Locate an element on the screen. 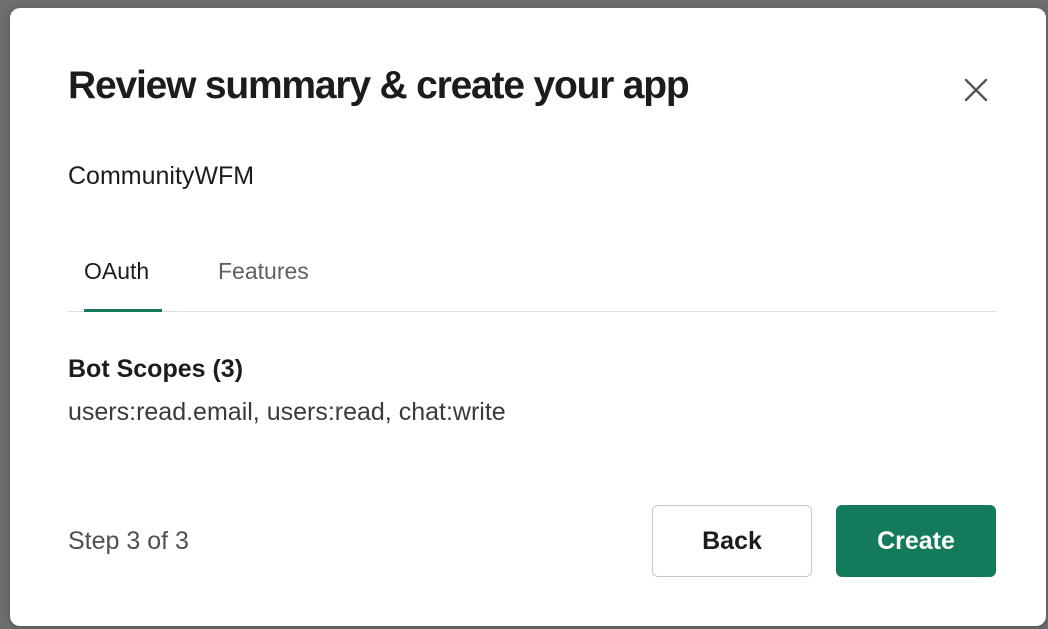  close-button is located at coordinates (976, 90).